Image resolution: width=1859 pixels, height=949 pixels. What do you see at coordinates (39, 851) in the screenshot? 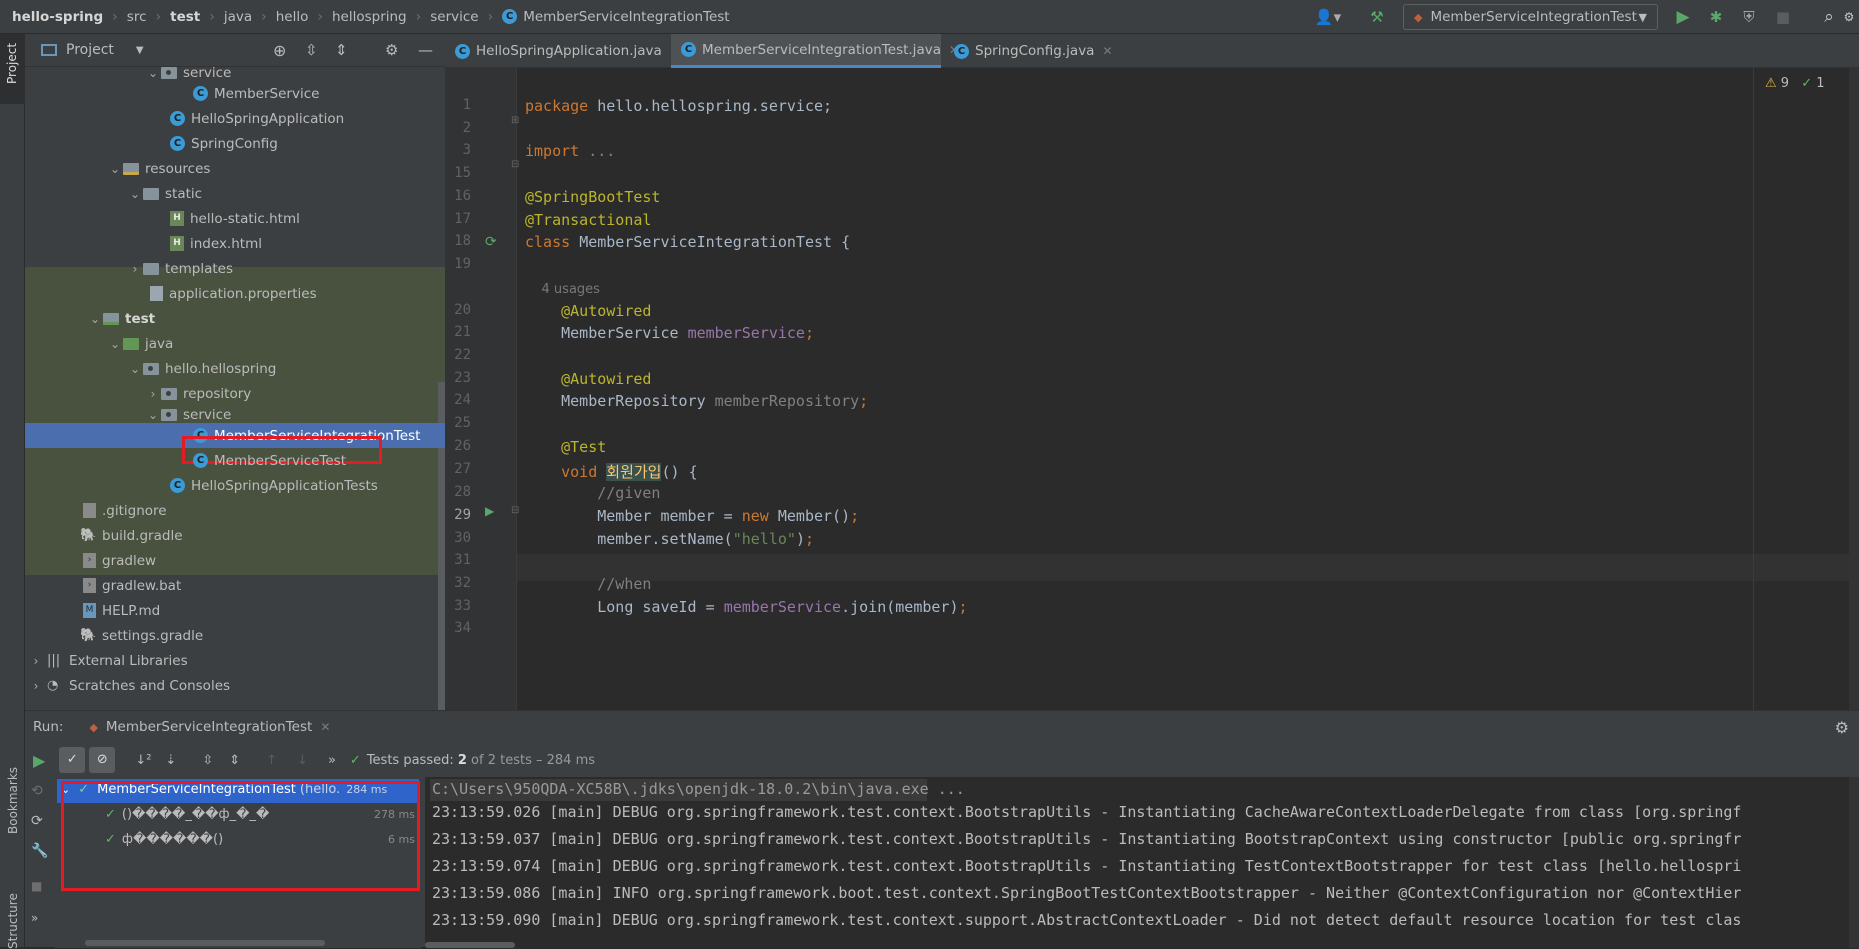
I see `wrench-icon: 🔧` at bounding box center [39, 851].